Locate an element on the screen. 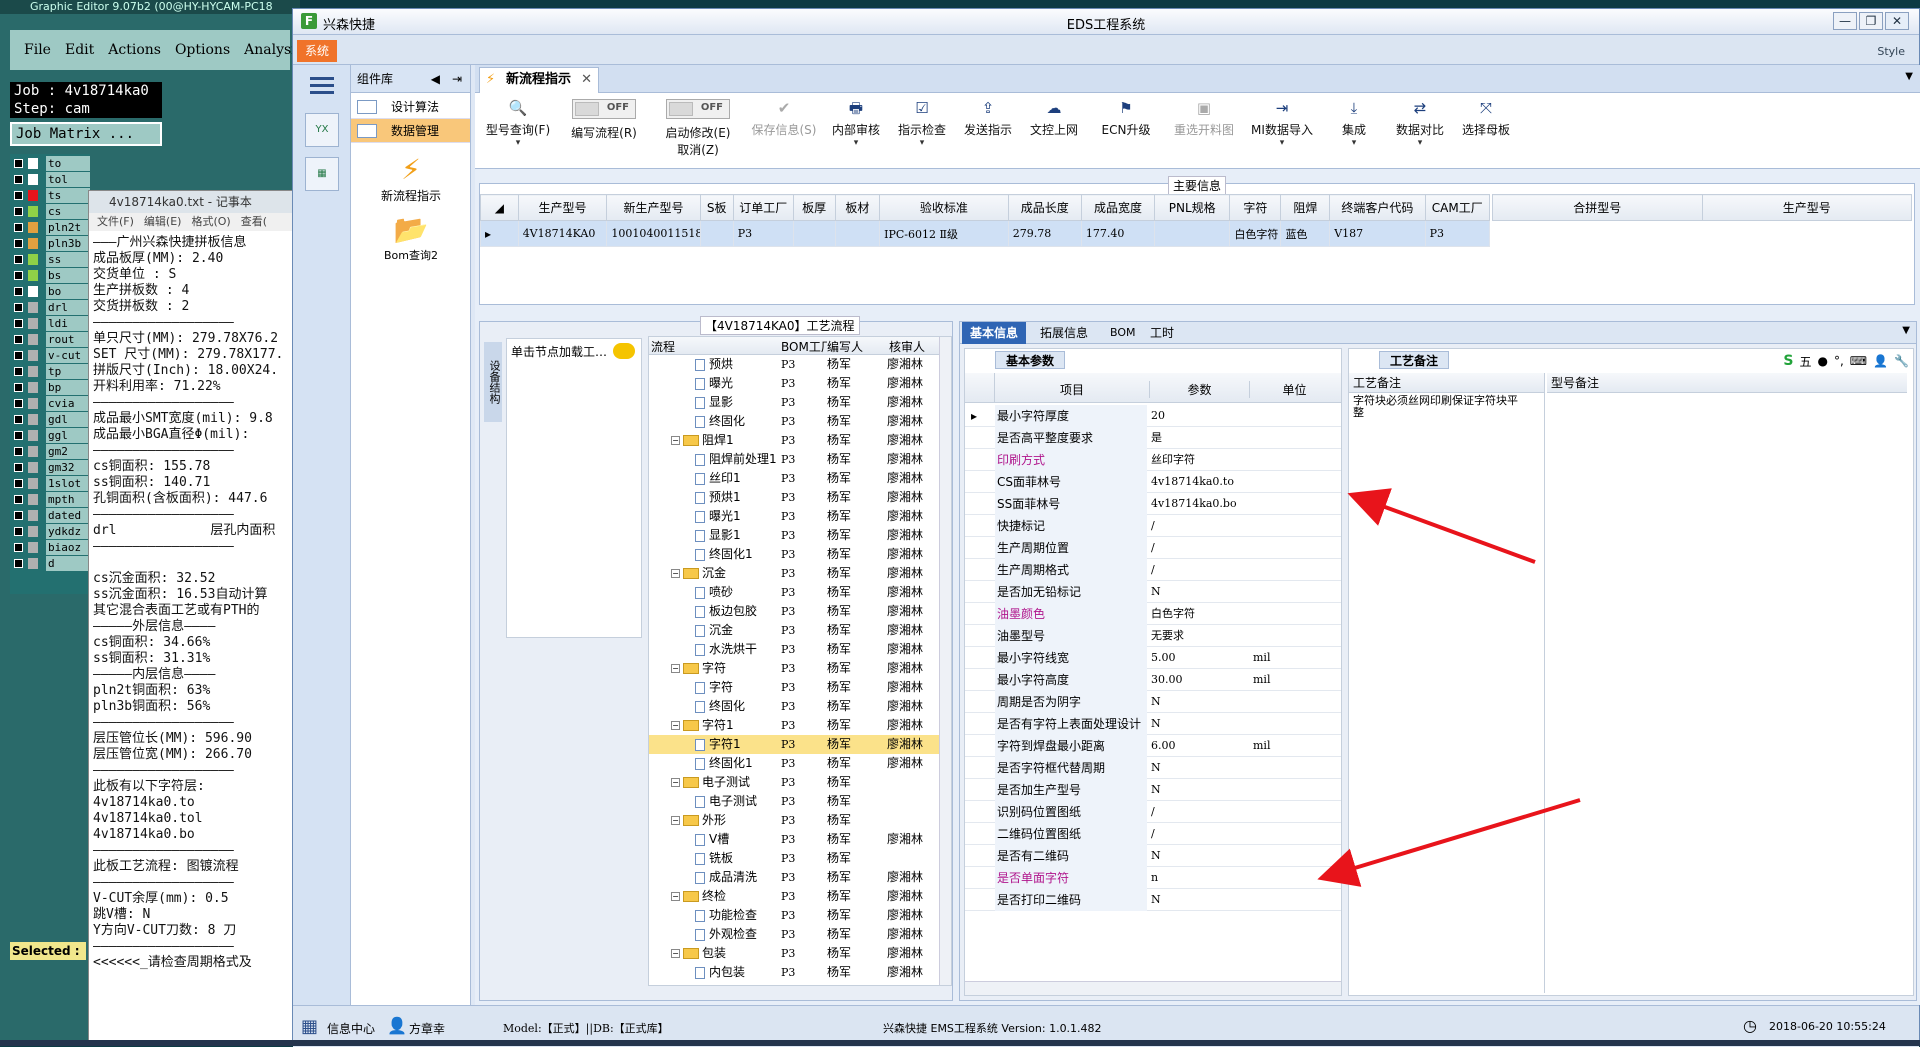 This screenshot has width=1920, height=1047. process-column-header: 流程 is located at coordinates (716, 346).